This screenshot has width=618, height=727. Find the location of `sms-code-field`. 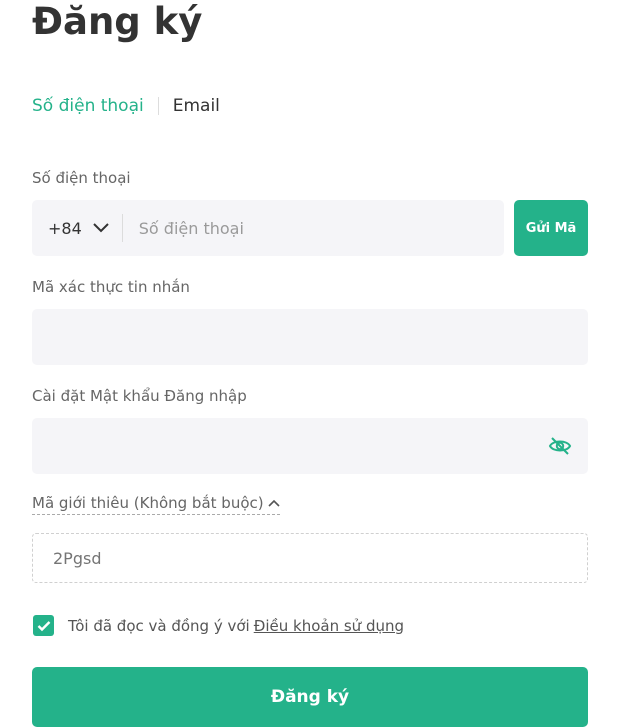

sms-code-field is located at coordinates (310, 337).